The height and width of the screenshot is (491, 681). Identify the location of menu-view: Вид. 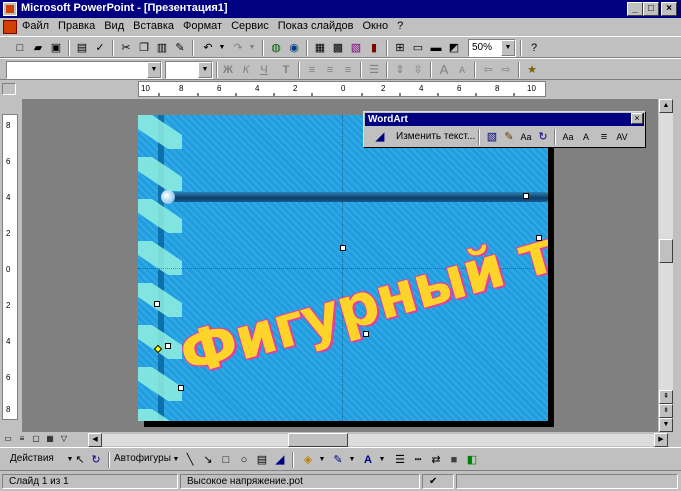
(114, 26).